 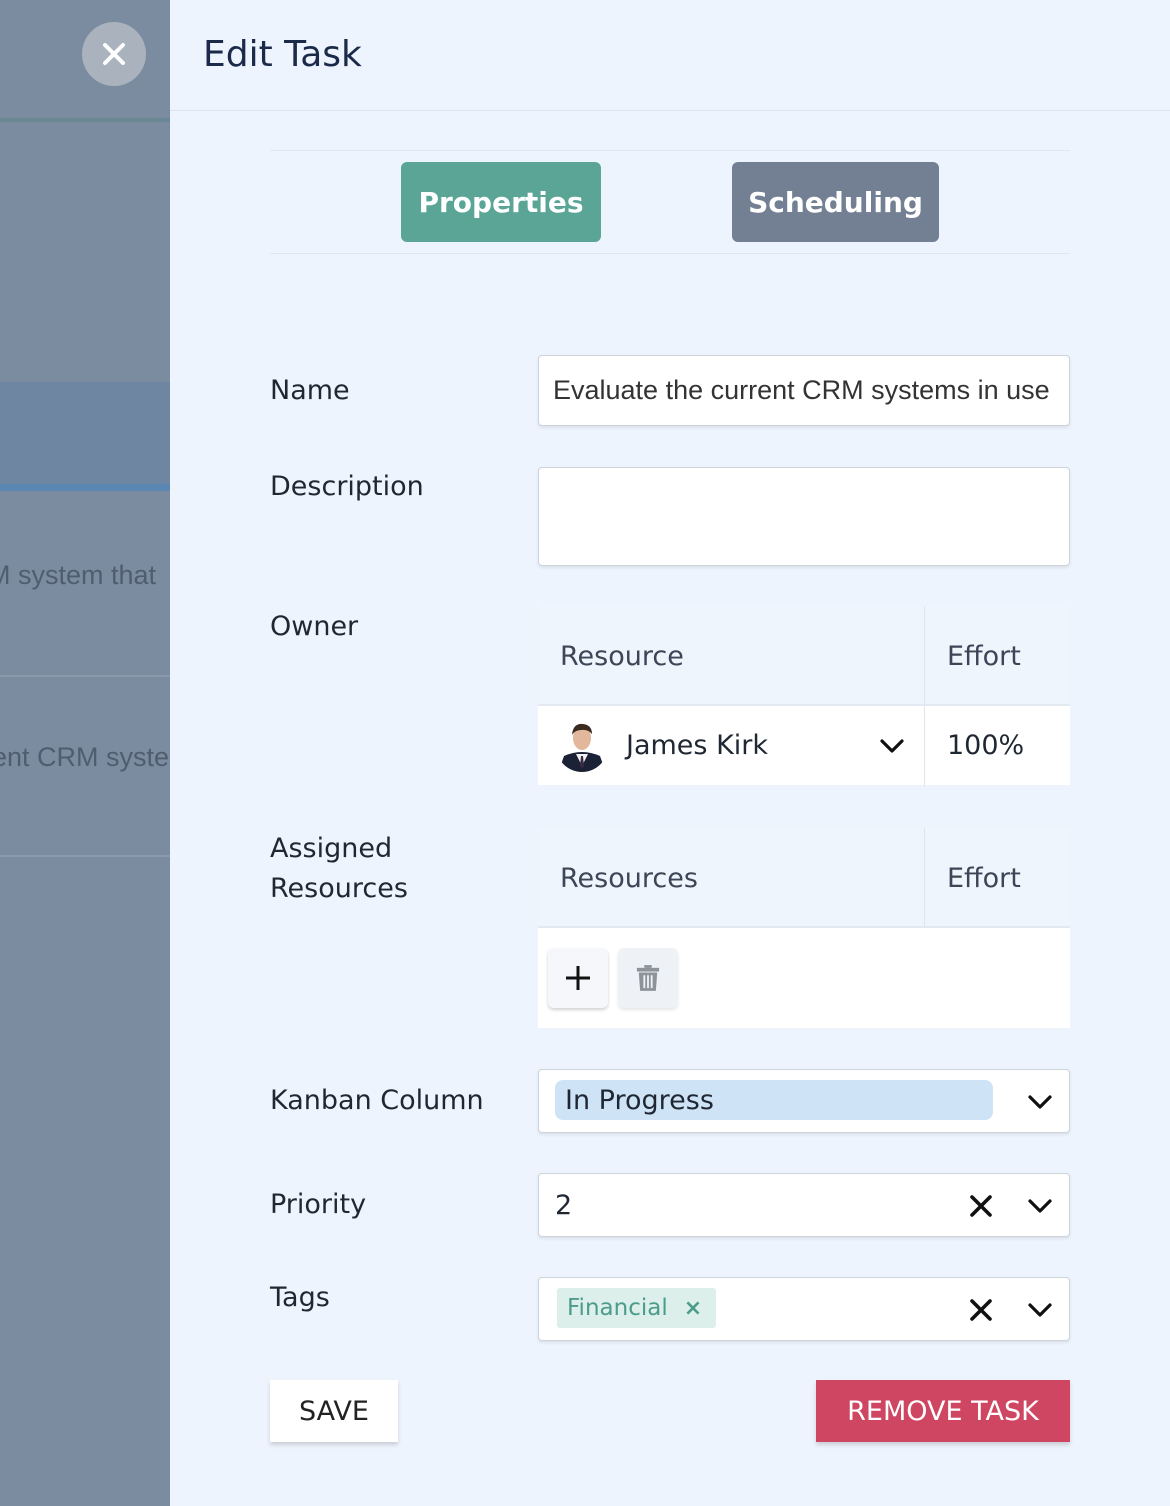 What do you see at coordinates (629, 878) in the screenshot?
I see `assigned-col-resources: Resources` at bounding box center [629, 878].